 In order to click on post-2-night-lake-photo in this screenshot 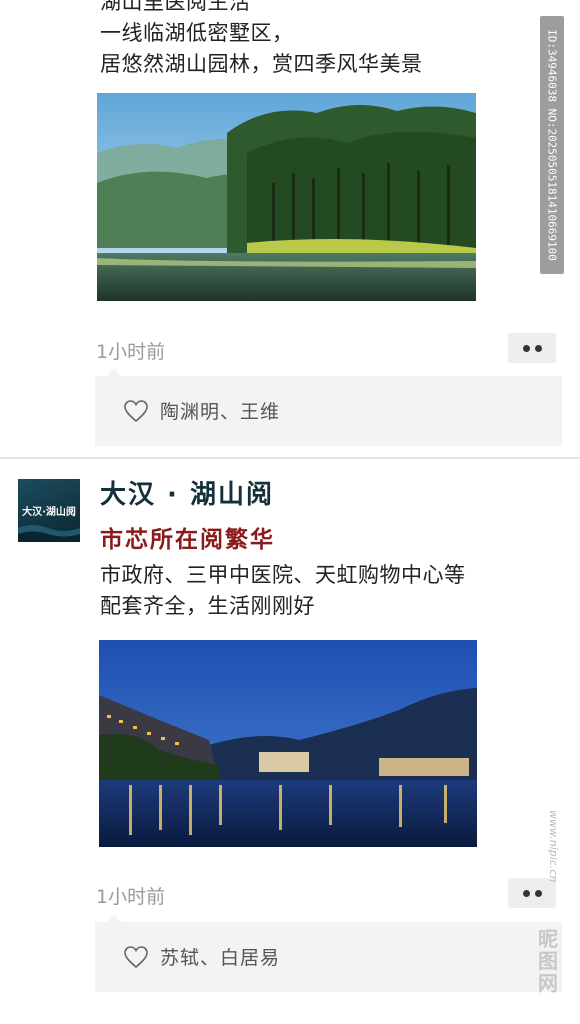, I will do `click(288, 743)`.